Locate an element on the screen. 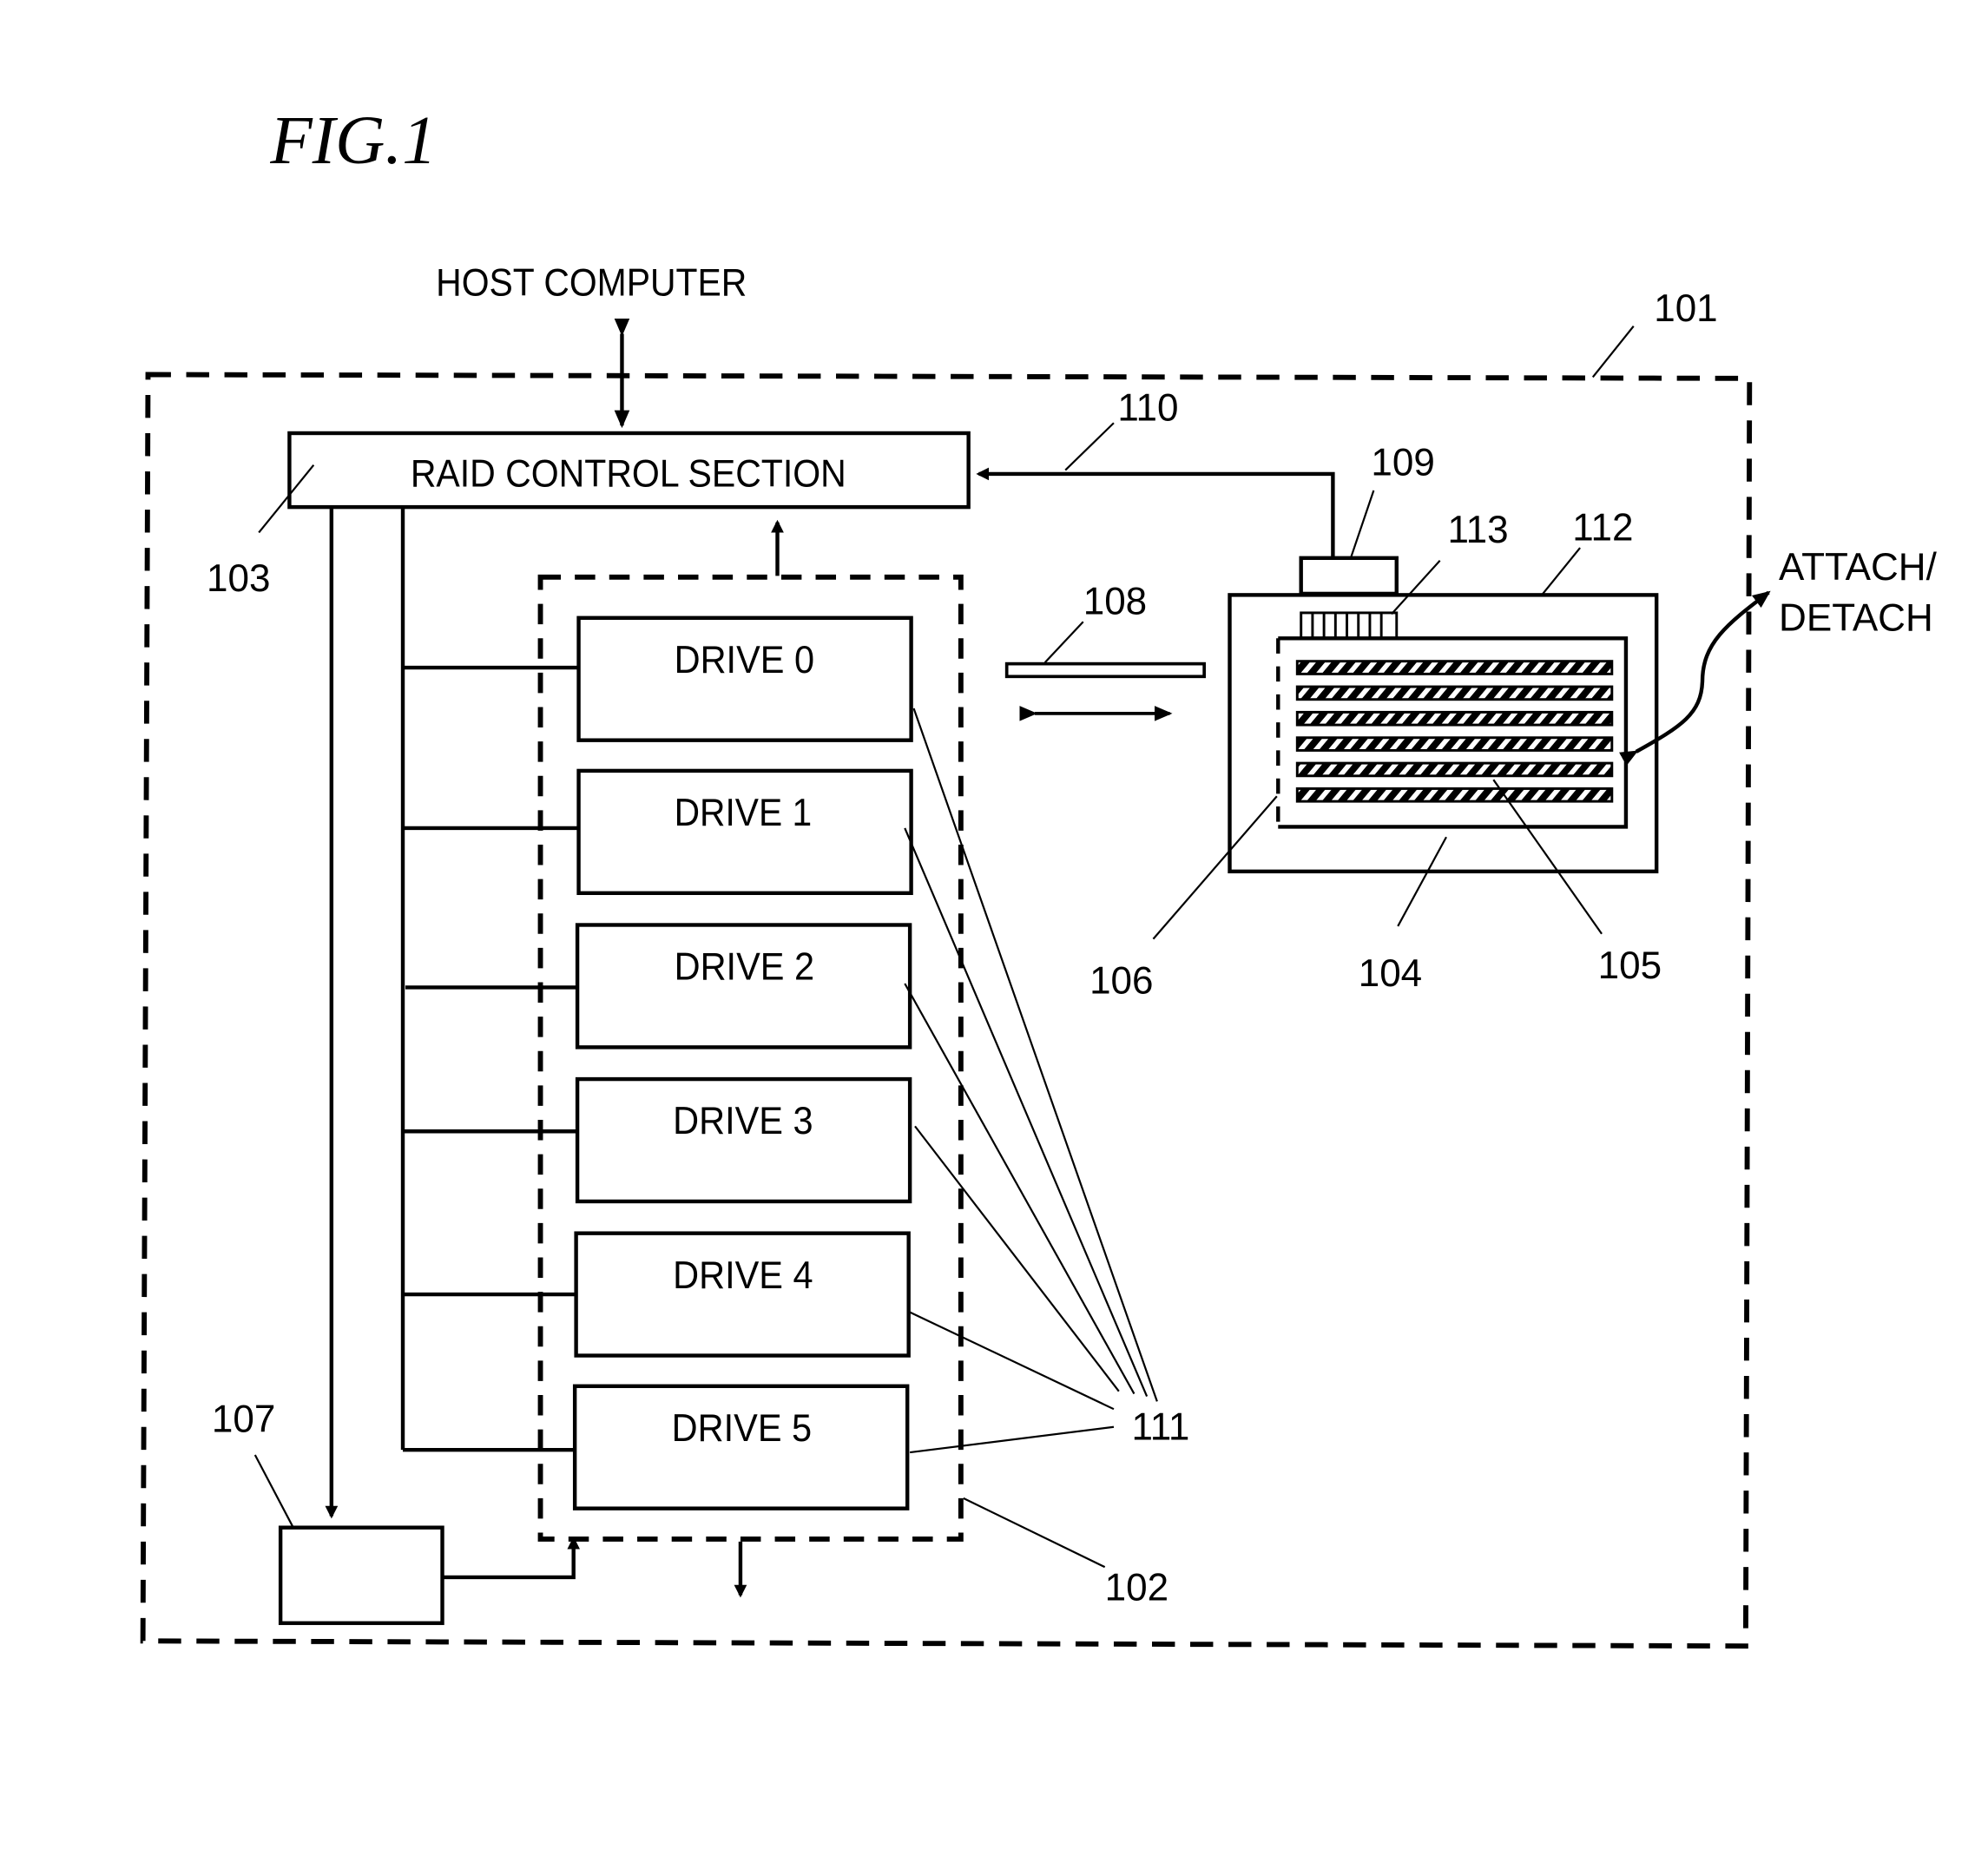 The image size is (1988, 1869). drive-5: DRIVE 5 is located at coordinates (656, 1447).